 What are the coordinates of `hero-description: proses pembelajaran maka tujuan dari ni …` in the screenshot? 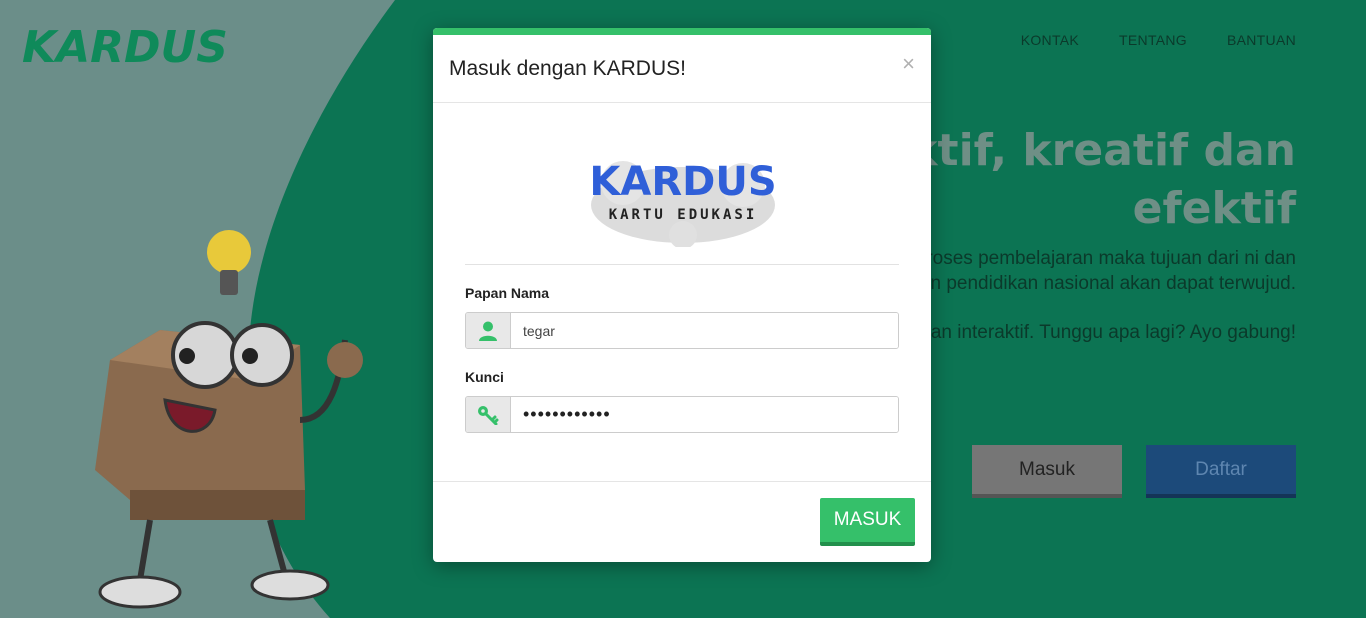 It's located at (1086, 307).